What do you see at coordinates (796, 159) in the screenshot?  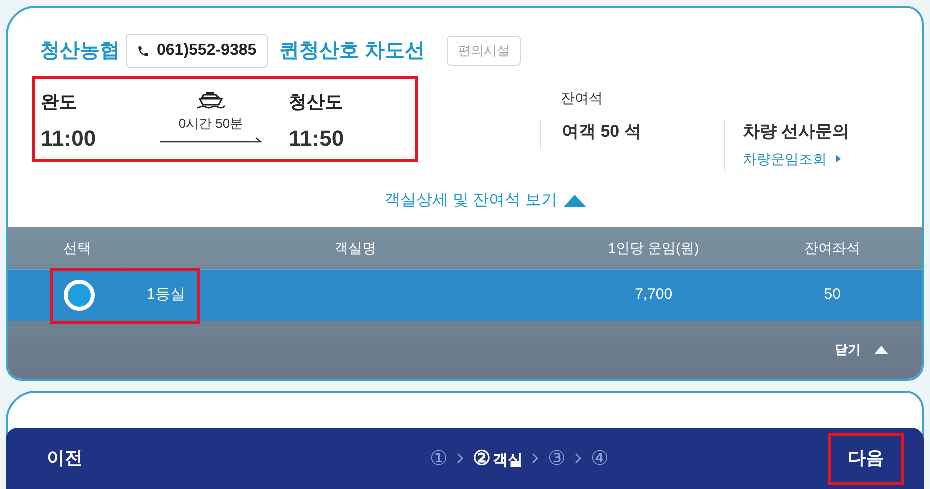 I see `vehicle-fare-link: 차량운임조회` at bounding box center [796, 159].